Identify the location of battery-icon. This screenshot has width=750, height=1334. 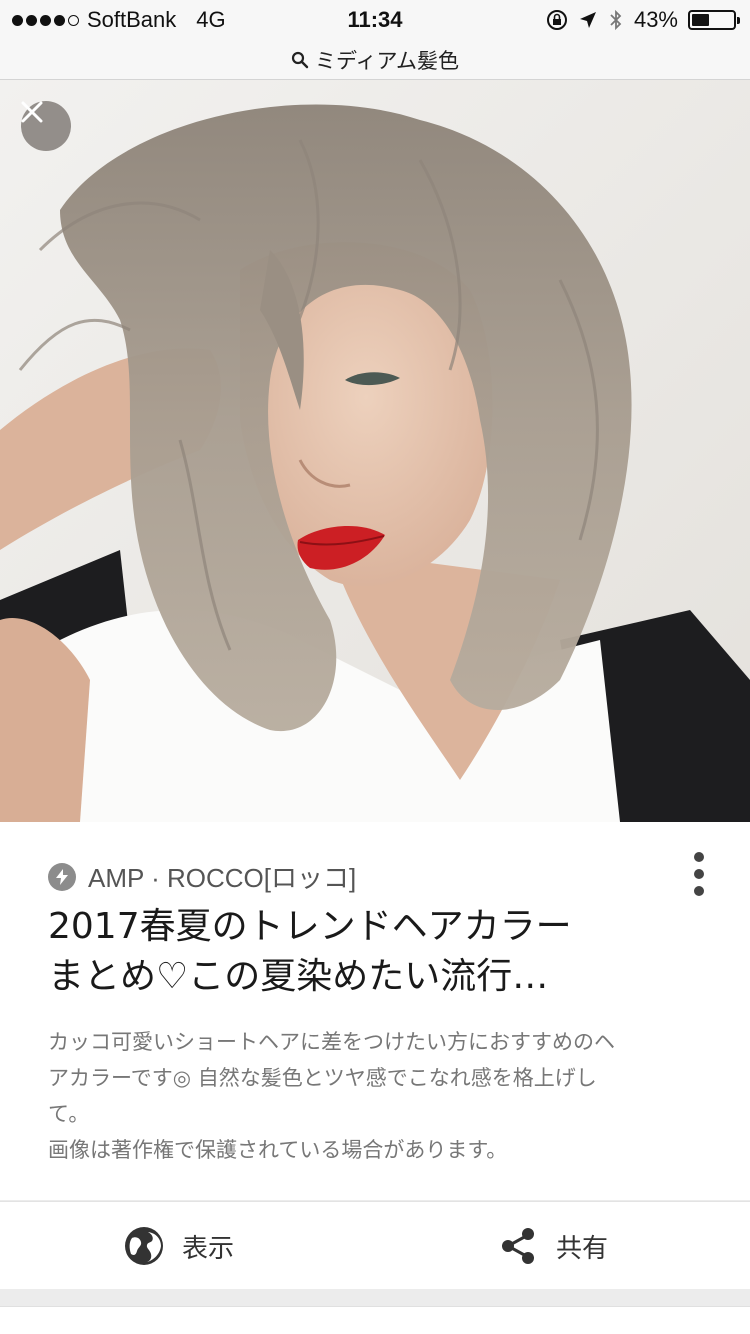
(714, 20).